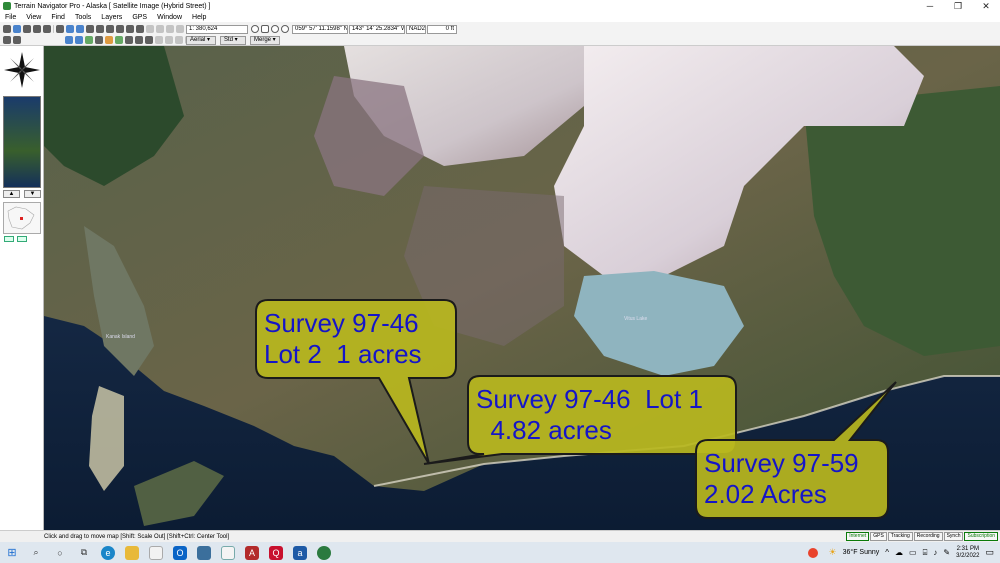 Image resolution: width=1000 pixels, height=563 pixels. I want to click on terrain-navigator-icon, so click(228, 552).